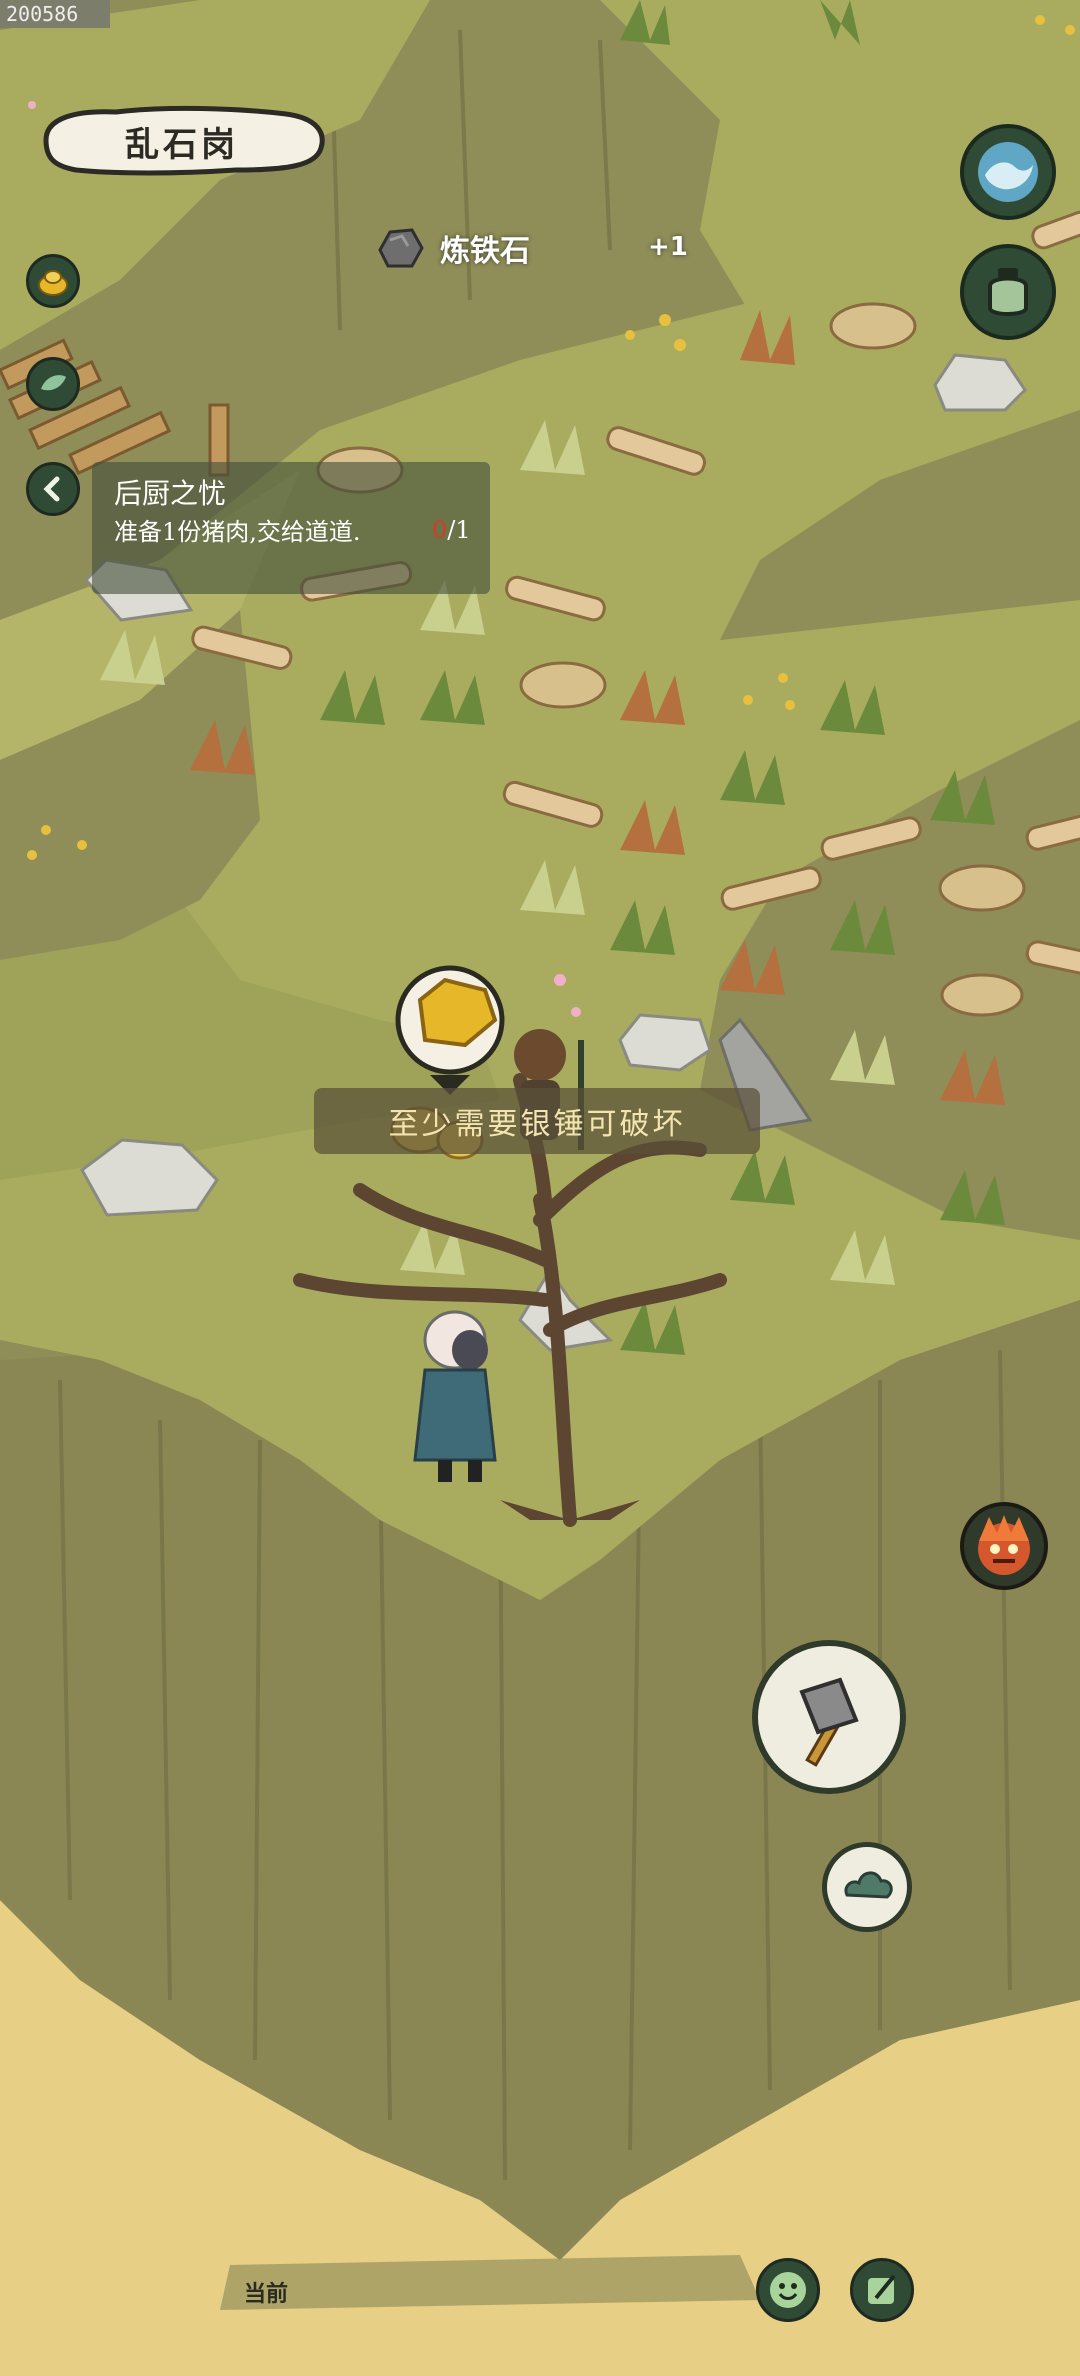 Image resolution: width=1080 pixels, height=2376 pixels. I want to click on location-name: 乱石岗, so click(182, 144).